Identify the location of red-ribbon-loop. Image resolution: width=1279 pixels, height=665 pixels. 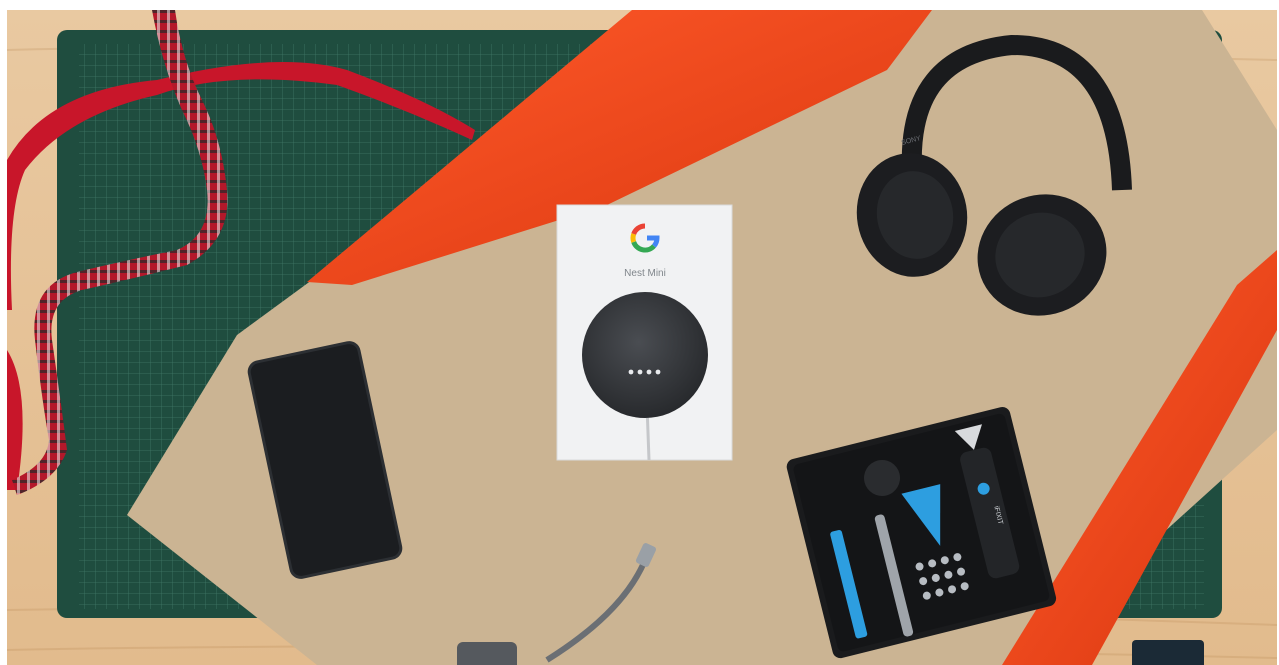
(15, 420).